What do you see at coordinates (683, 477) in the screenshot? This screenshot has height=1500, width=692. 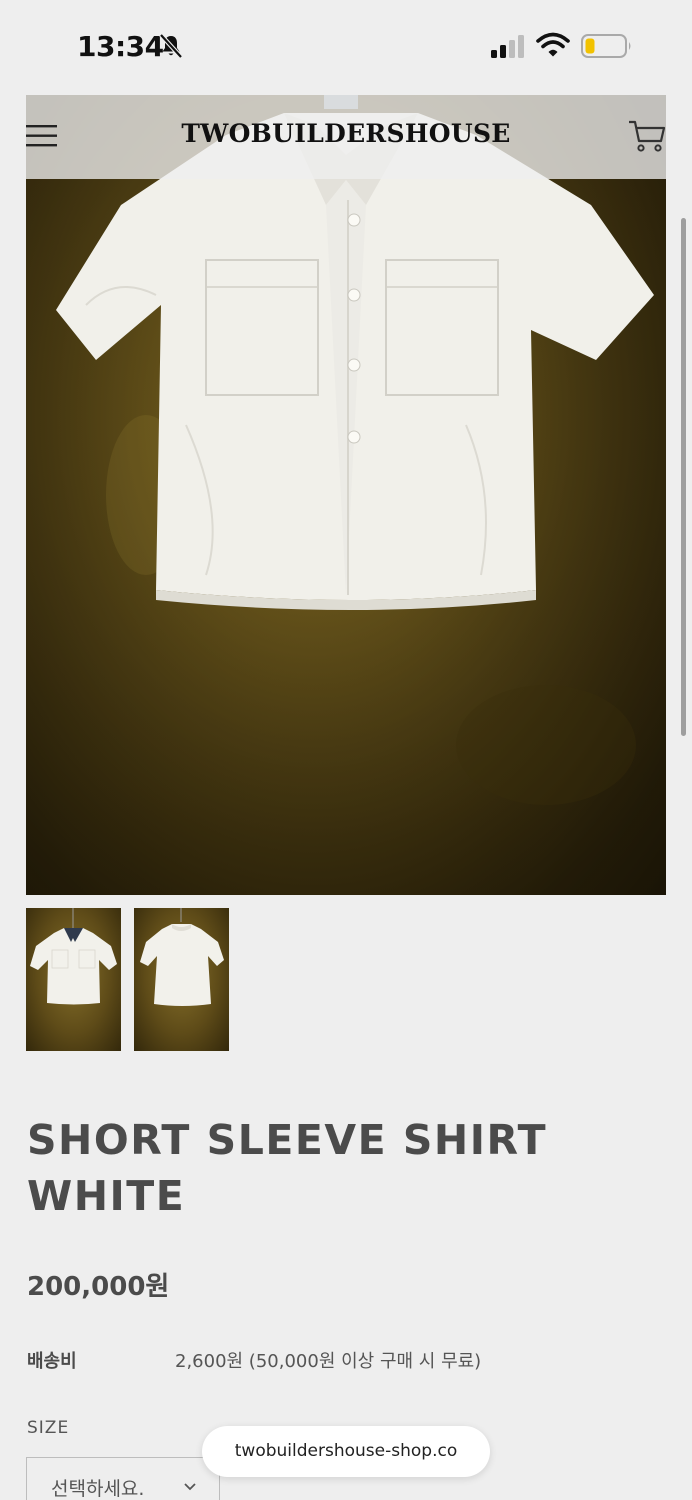 I see `scrollbar` at bounding box center [683, 477].